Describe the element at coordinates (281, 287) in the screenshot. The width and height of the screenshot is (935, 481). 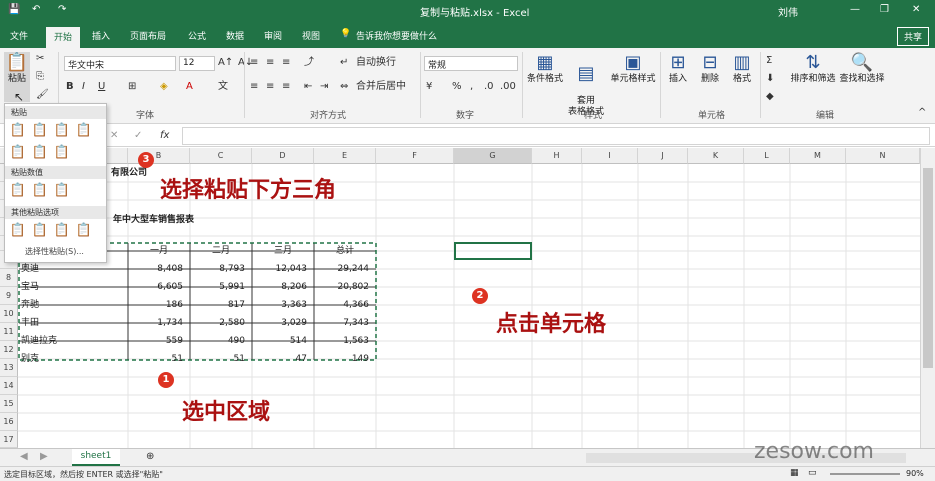
I see `table-cell: 8,206` at that location.